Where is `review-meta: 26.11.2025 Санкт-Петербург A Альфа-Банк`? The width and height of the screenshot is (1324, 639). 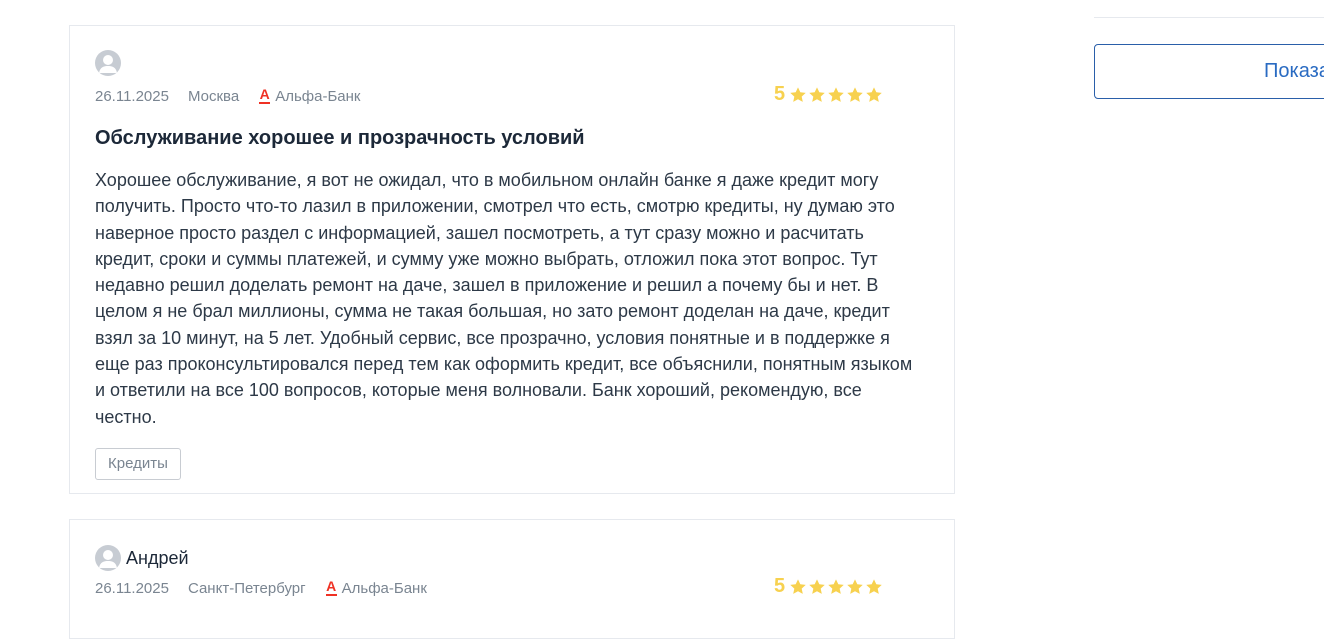
review-meta: 26.11.2025 Санкт-Петербург A Альфа-Банк is located at coordinates (261, 588).